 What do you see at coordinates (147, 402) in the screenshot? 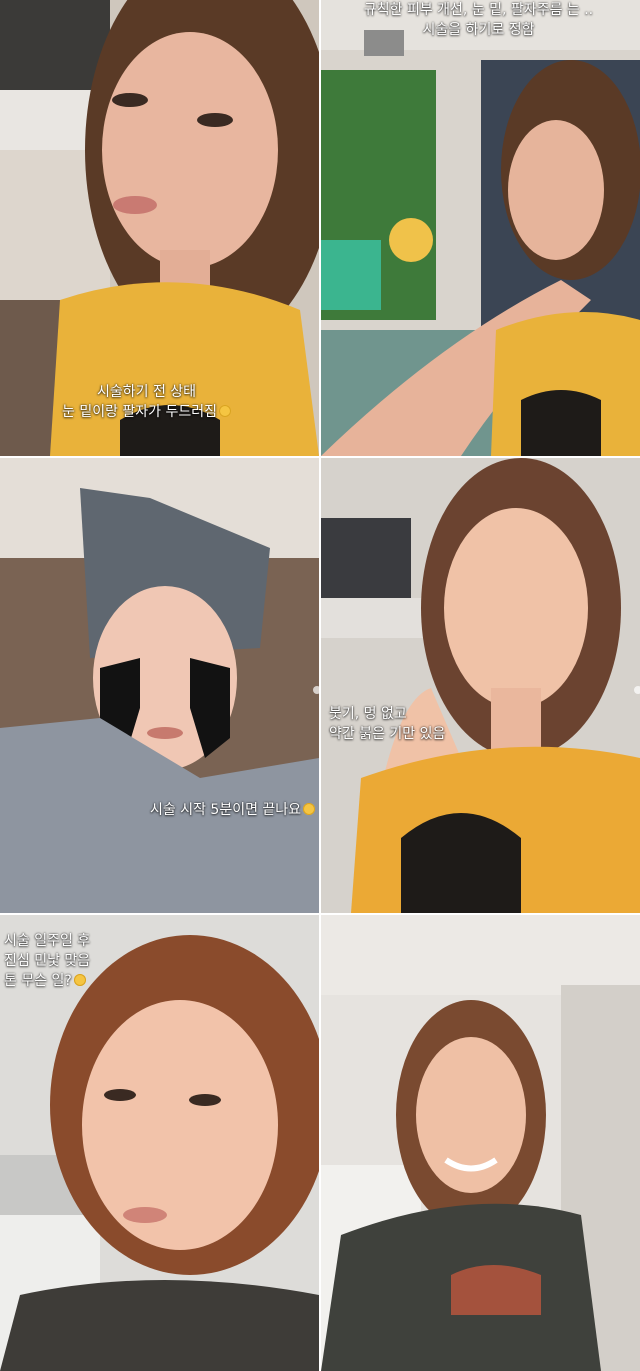
I see `caption-before: 시술하기 전 상태 눈 밑이랑 팔자가 두드러짐` at bounding box center [147, 402].